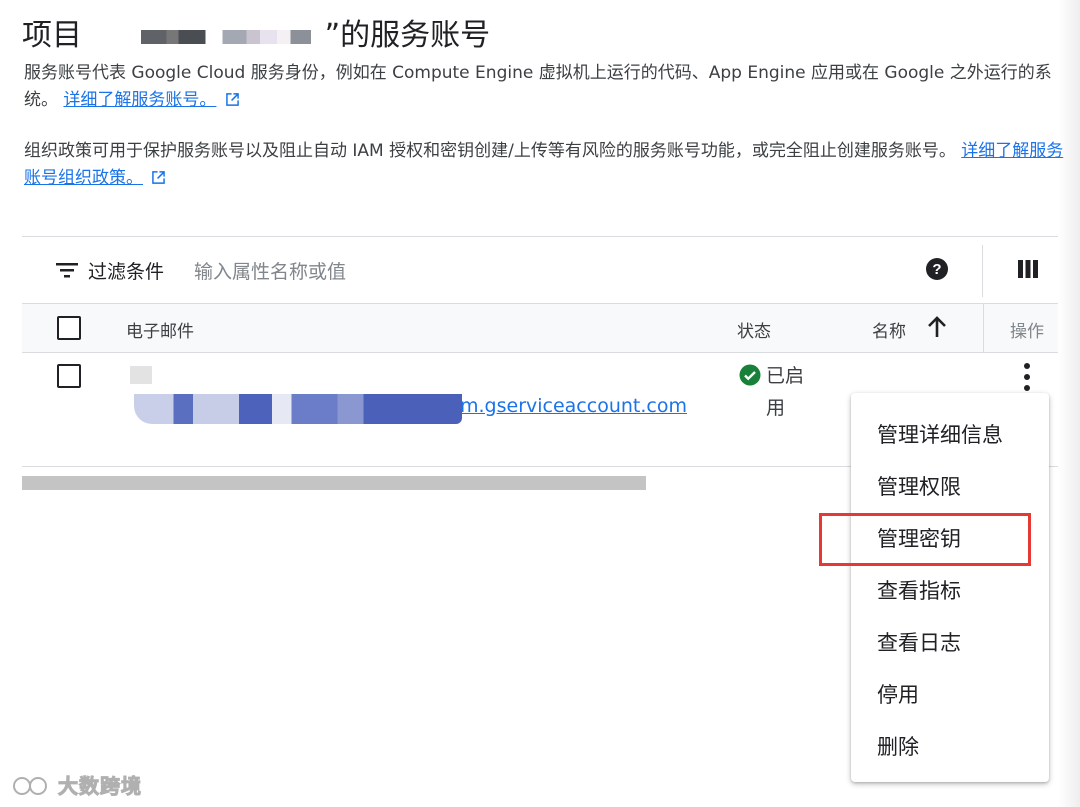 The height and width of the screenshot is (807, 1080). What do you see at coordinates (126, 272) in the screenshot?
I see `filter-label: 过滤条件` at bounding box center [126, 272].